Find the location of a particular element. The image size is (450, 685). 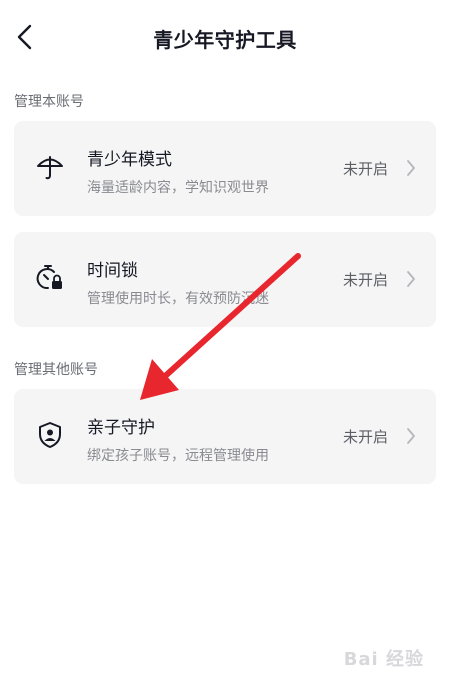

card-teen-mode: 青少年模式 海量适龄内容，学知识观世界 未开启 is located at coordinates (225, 168).